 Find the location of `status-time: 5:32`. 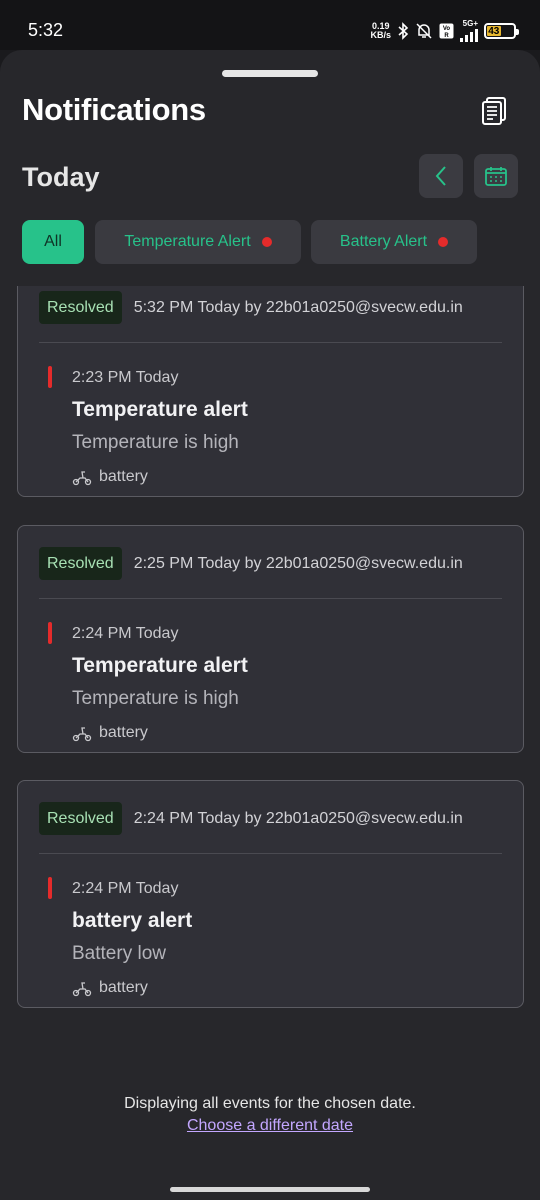

status-time: 5:32 is located at coordinates (46, 30).